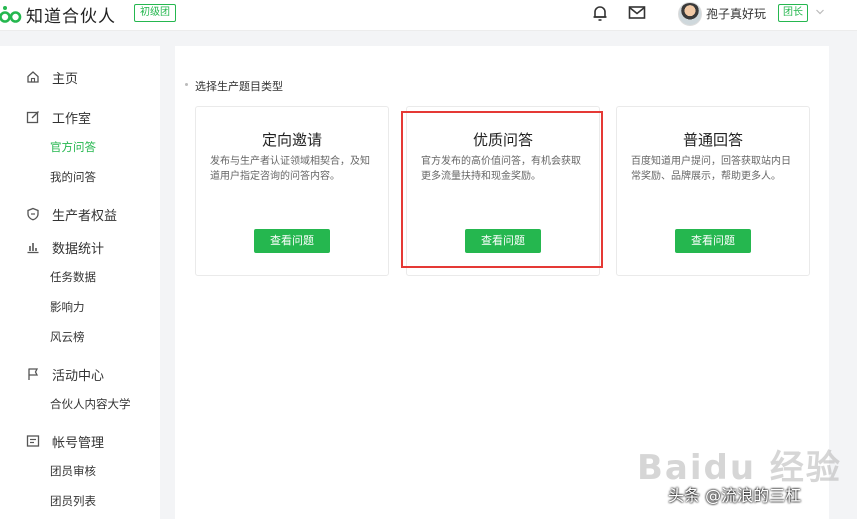  Describe the element at coordinates (33, 214) in the screenshot. I see `shield-icon` at that location.